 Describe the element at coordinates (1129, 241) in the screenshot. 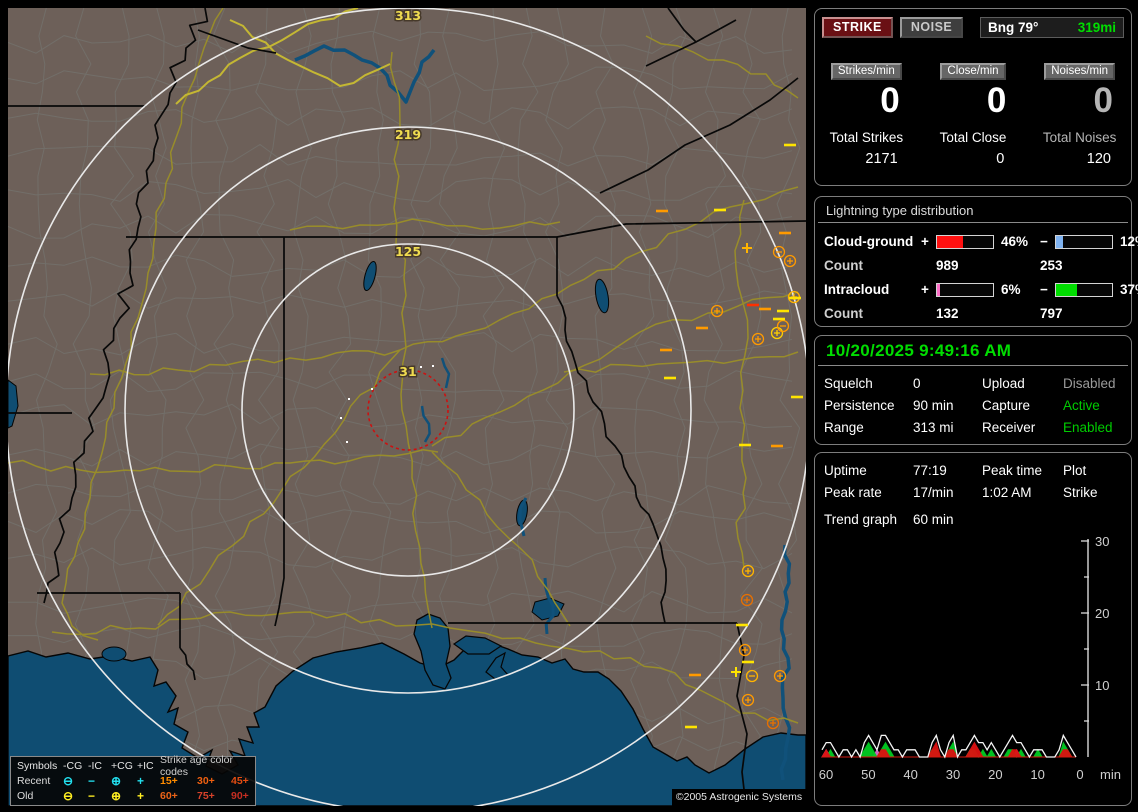

I see `cg-negative-pct: 12%` at that location.